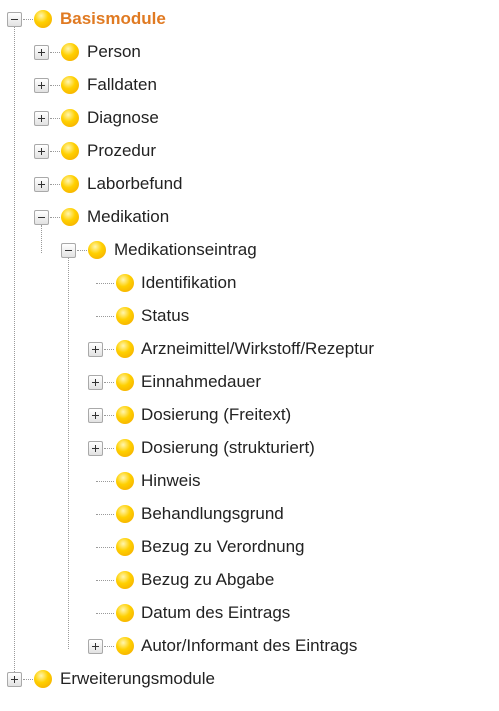  Describe the element at coordinates (257, 348) in the screenshot. I see `tree-node-label: Arzneimittel/Wirkstoff/Rezeptur` at that location.